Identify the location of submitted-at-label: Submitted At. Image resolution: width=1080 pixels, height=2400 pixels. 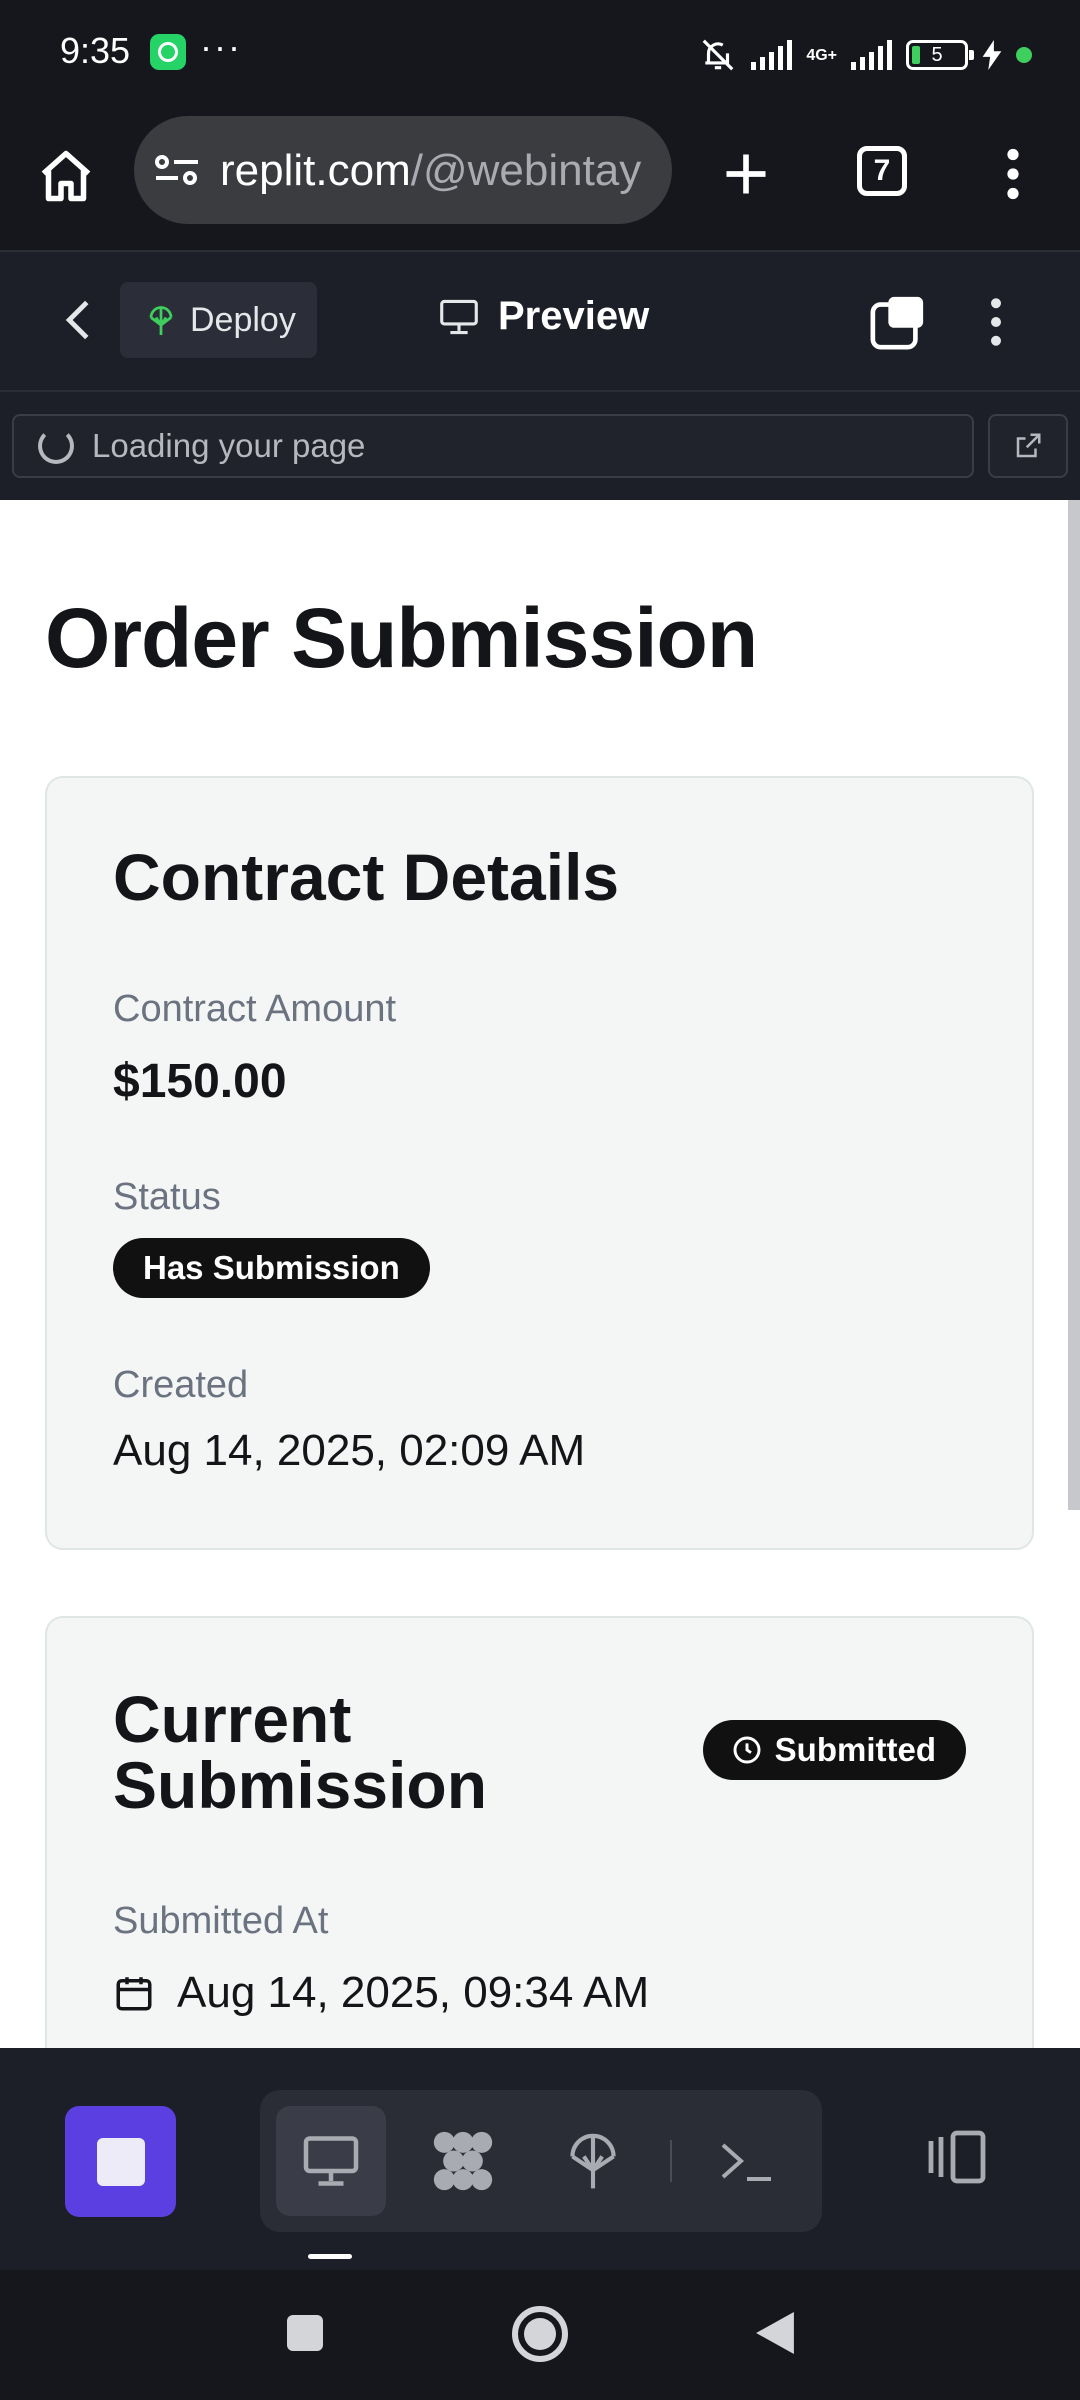
(221, 1921).